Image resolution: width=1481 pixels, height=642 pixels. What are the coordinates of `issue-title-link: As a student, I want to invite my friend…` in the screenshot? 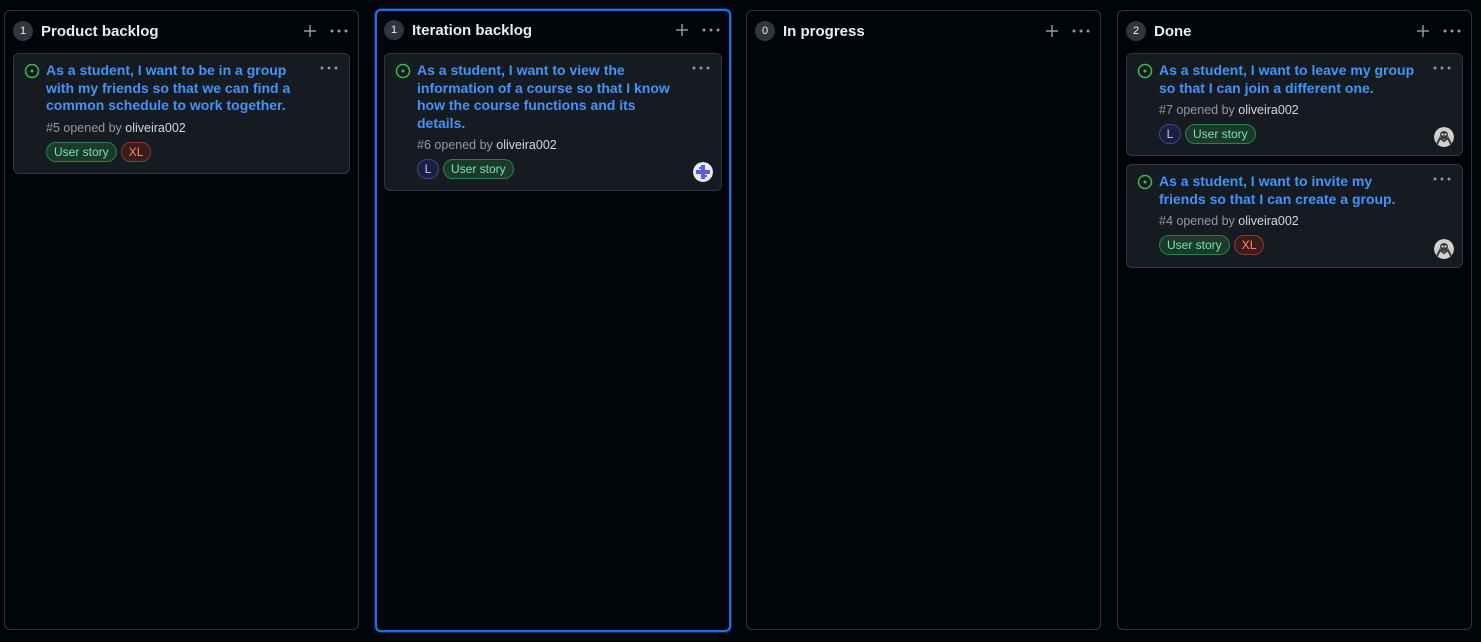 It's located at (1290, 190).